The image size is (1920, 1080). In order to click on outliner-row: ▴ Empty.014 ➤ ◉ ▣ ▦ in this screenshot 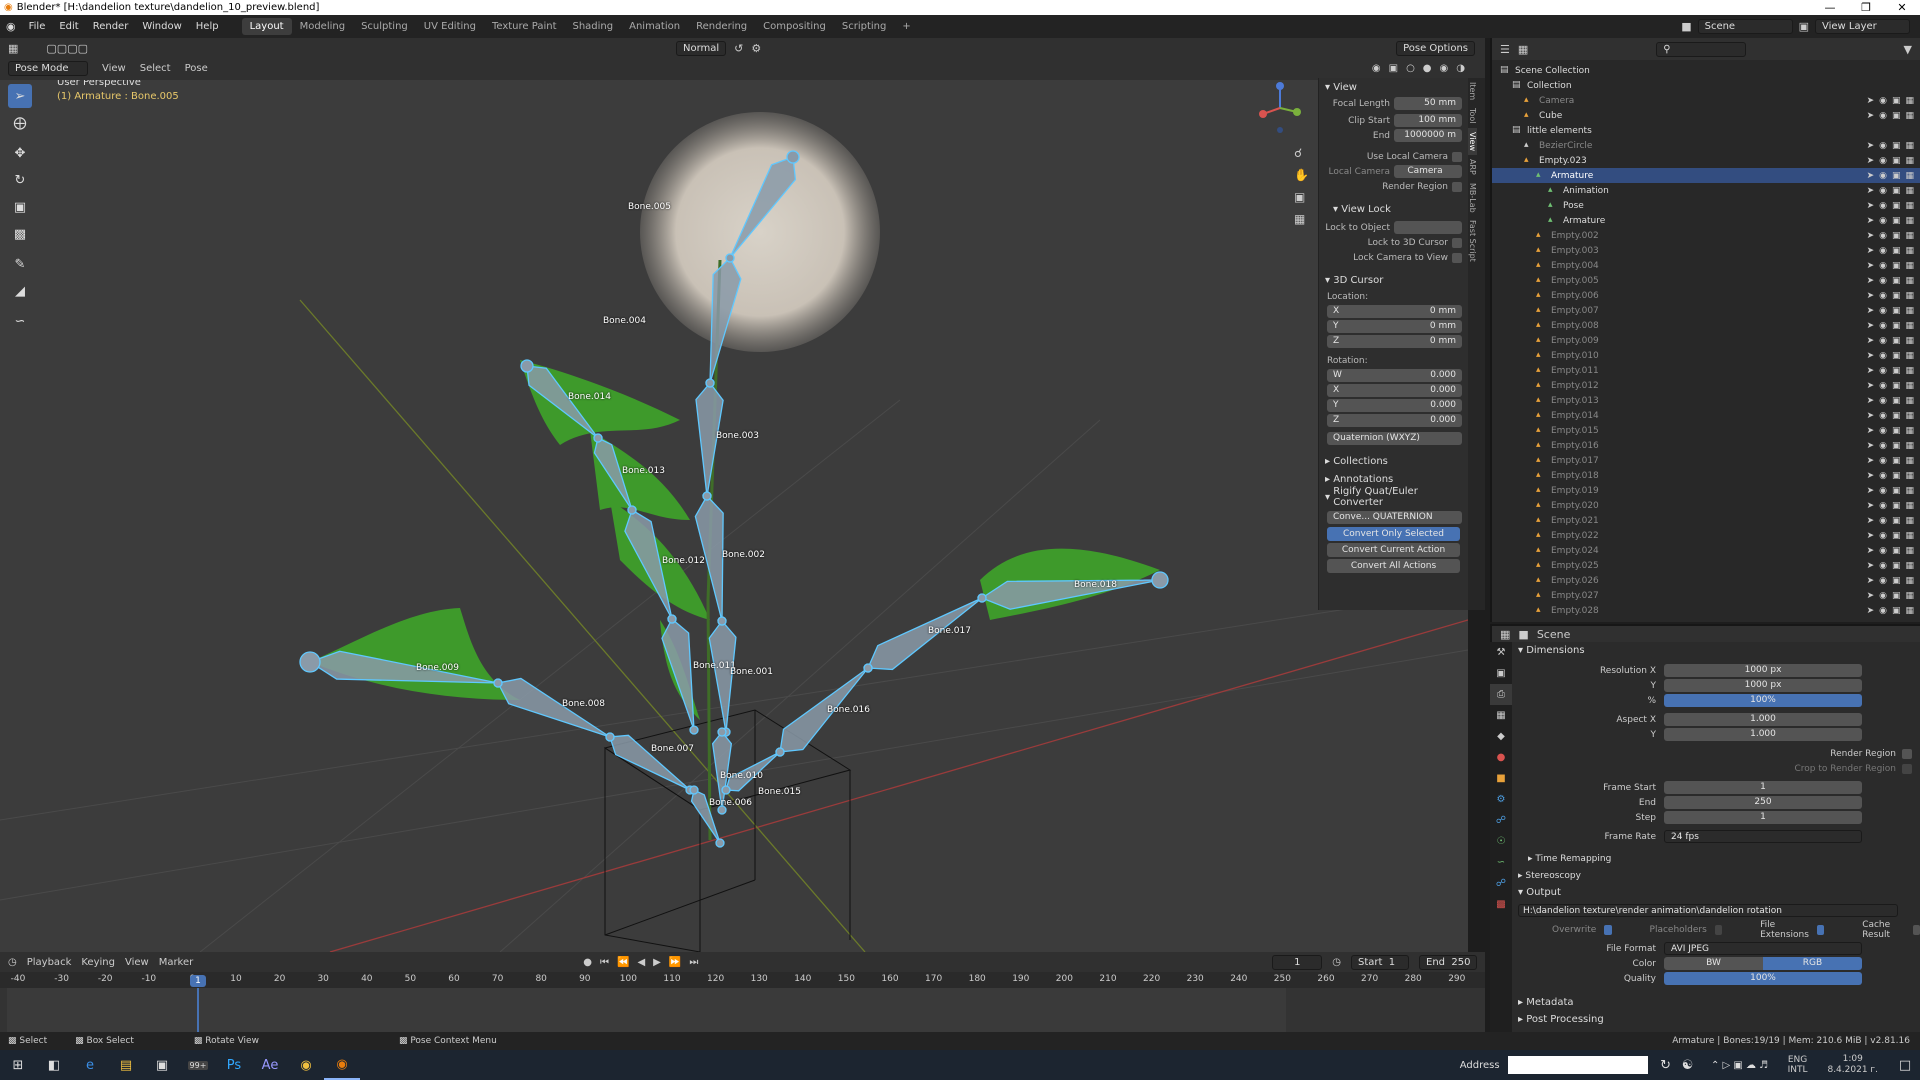, I will do `click(1706, 415)`.